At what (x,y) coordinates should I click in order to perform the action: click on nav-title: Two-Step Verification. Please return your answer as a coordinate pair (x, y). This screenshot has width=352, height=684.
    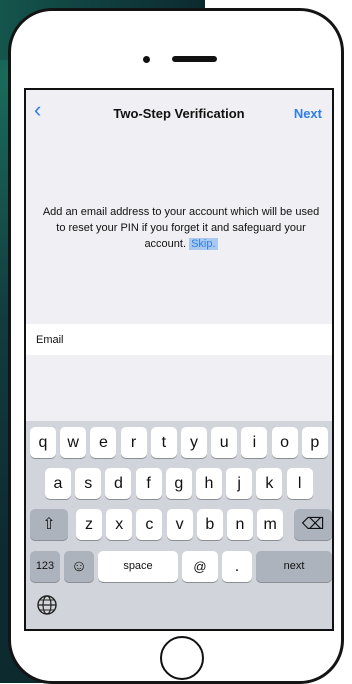
    Looking at the image, I should click on (179, 113).